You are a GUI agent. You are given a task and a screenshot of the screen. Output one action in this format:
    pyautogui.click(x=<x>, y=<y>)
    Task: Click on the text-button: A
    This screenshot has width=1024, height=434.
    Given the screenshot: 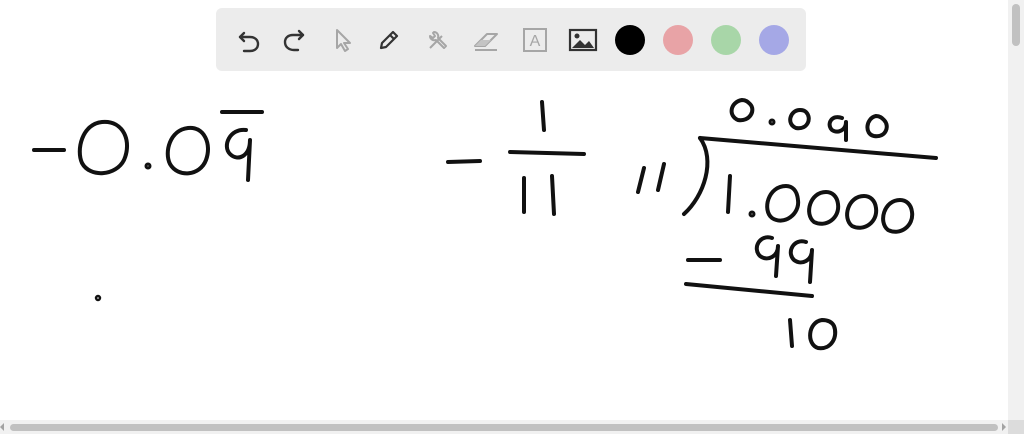 What is the action you would take?
    pyautogui.click(x=535, y=40)
    